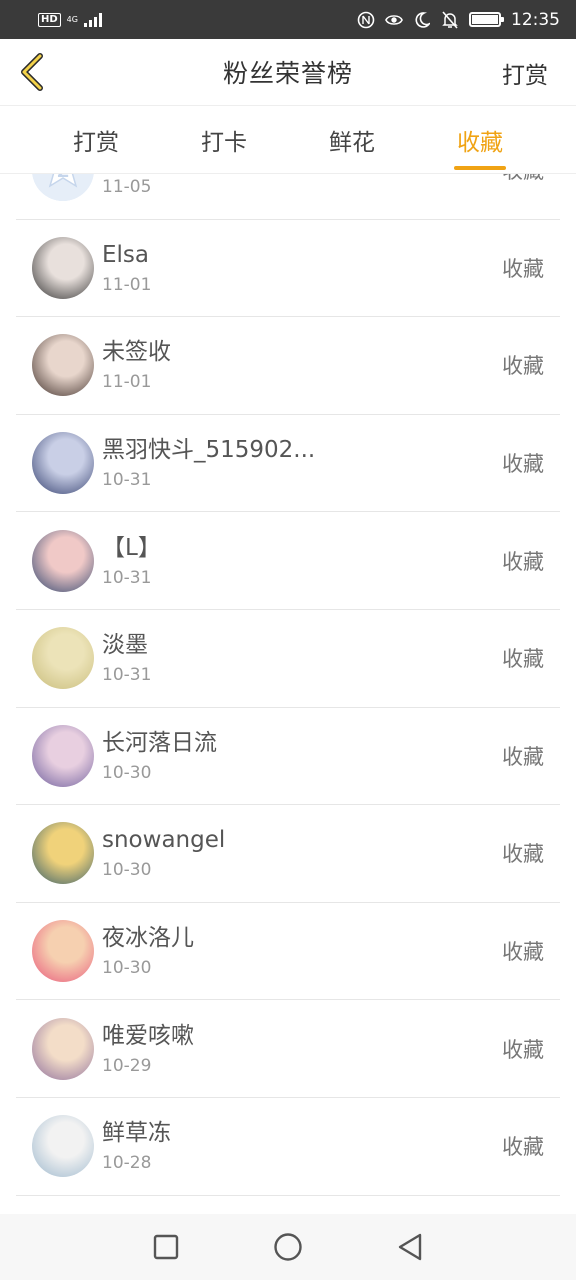 Image resolution: width=576 pixels, height=1280 pixels. I want to click on home-button, so click(288, 1247).